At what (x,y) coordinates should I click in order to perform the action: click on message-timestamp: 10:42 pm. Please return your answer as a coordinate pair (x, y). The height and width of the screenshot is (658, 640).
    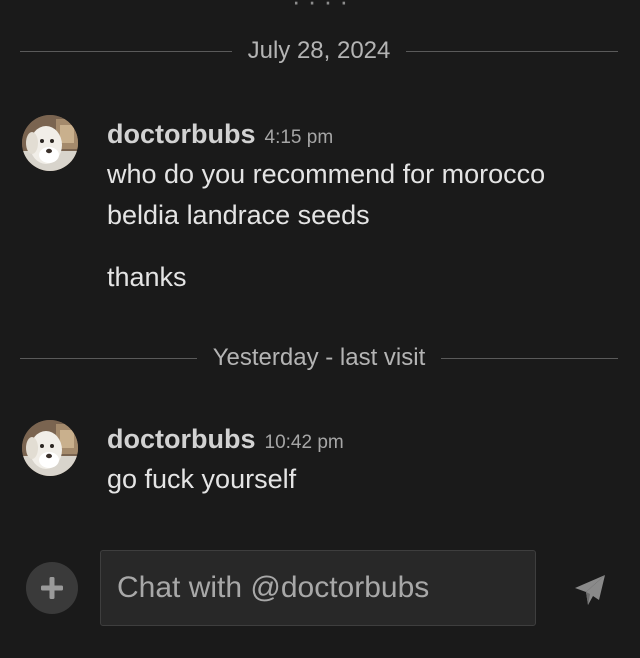
    Looking at the image, I should click on (304, 442).